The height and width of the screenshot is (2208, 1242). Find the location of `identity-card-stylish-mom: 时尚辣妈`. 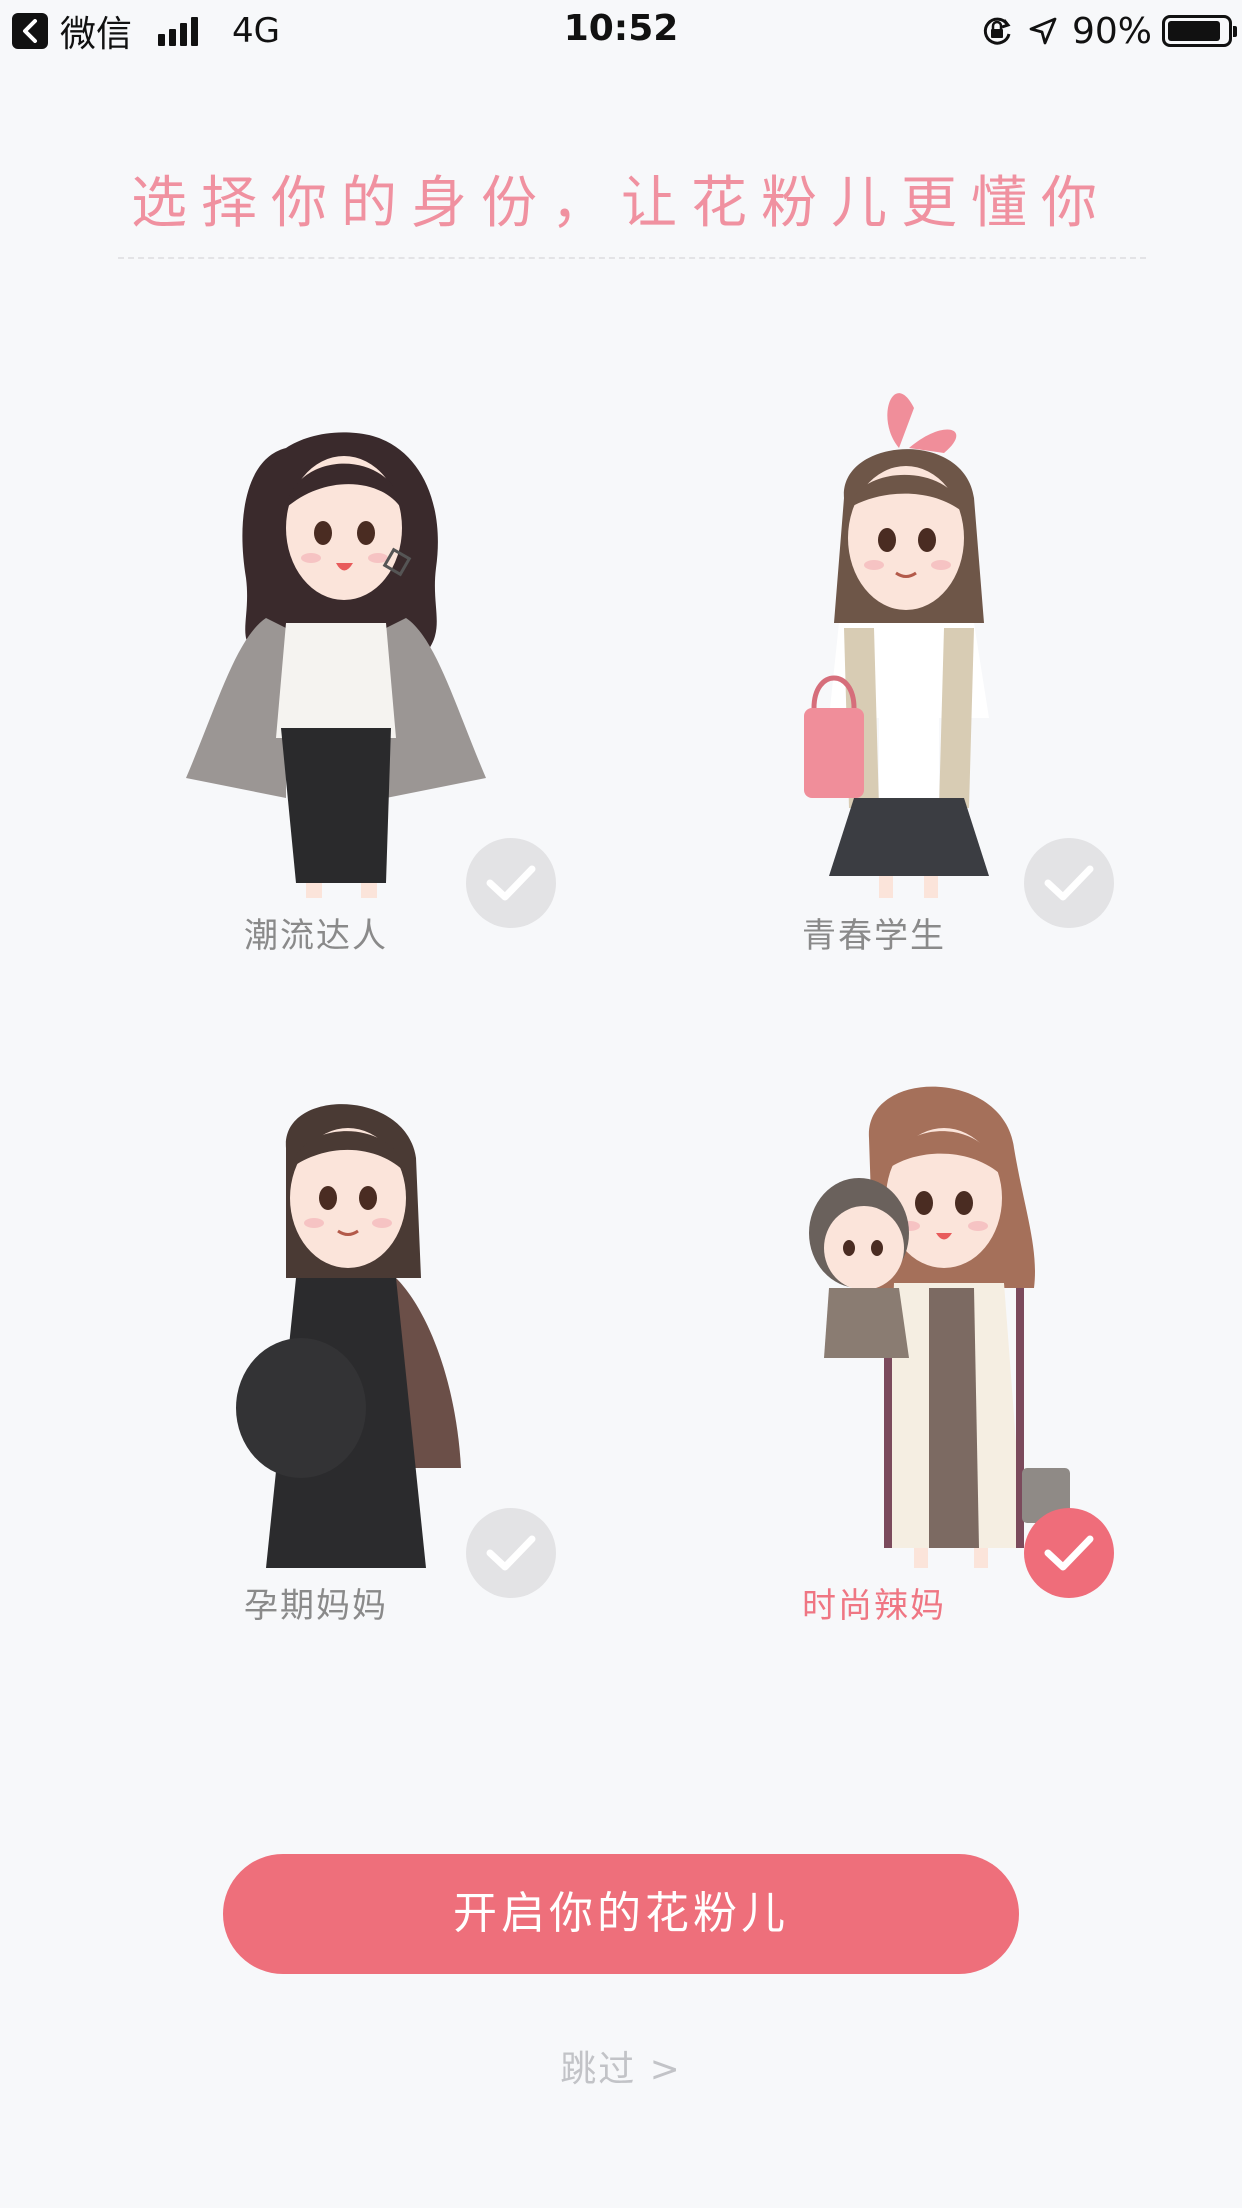

identity-card-stylish-mom: 时尚辣妈 is located at coordinates (924, 1348).